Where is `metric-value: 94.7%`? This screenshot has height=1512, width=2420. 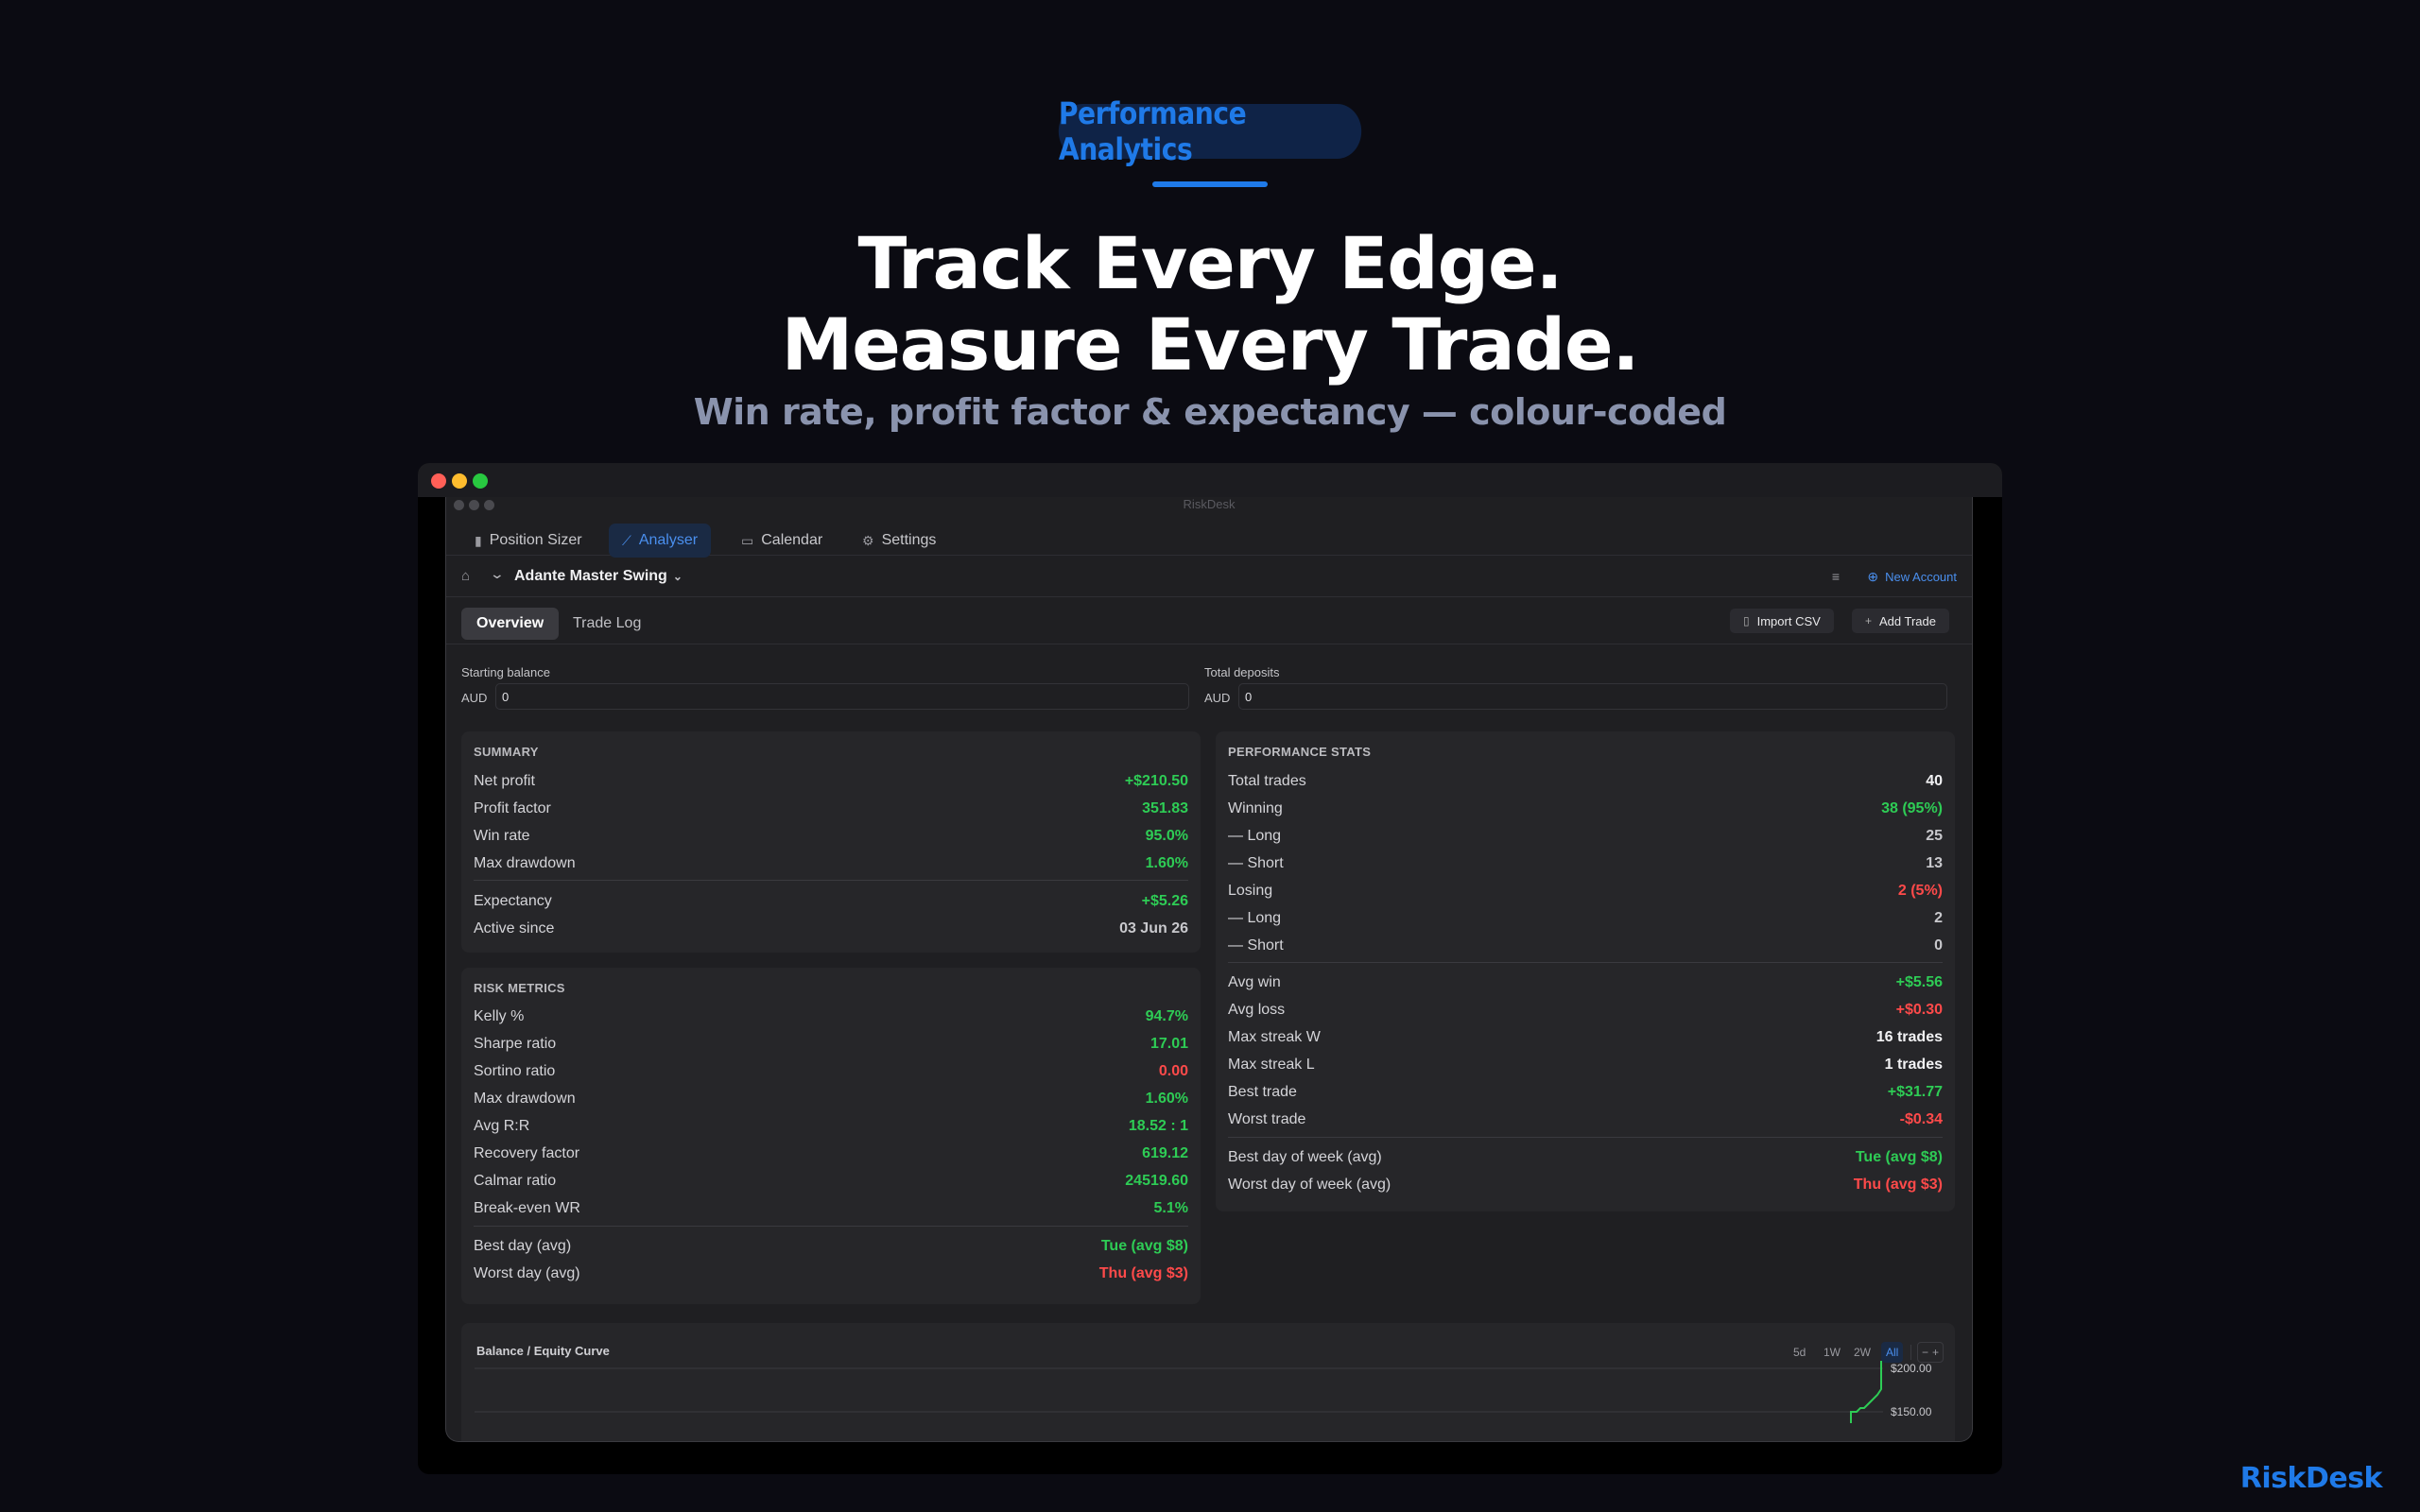 metric-value: 94.7% is located at coordinates (1167, 1015).